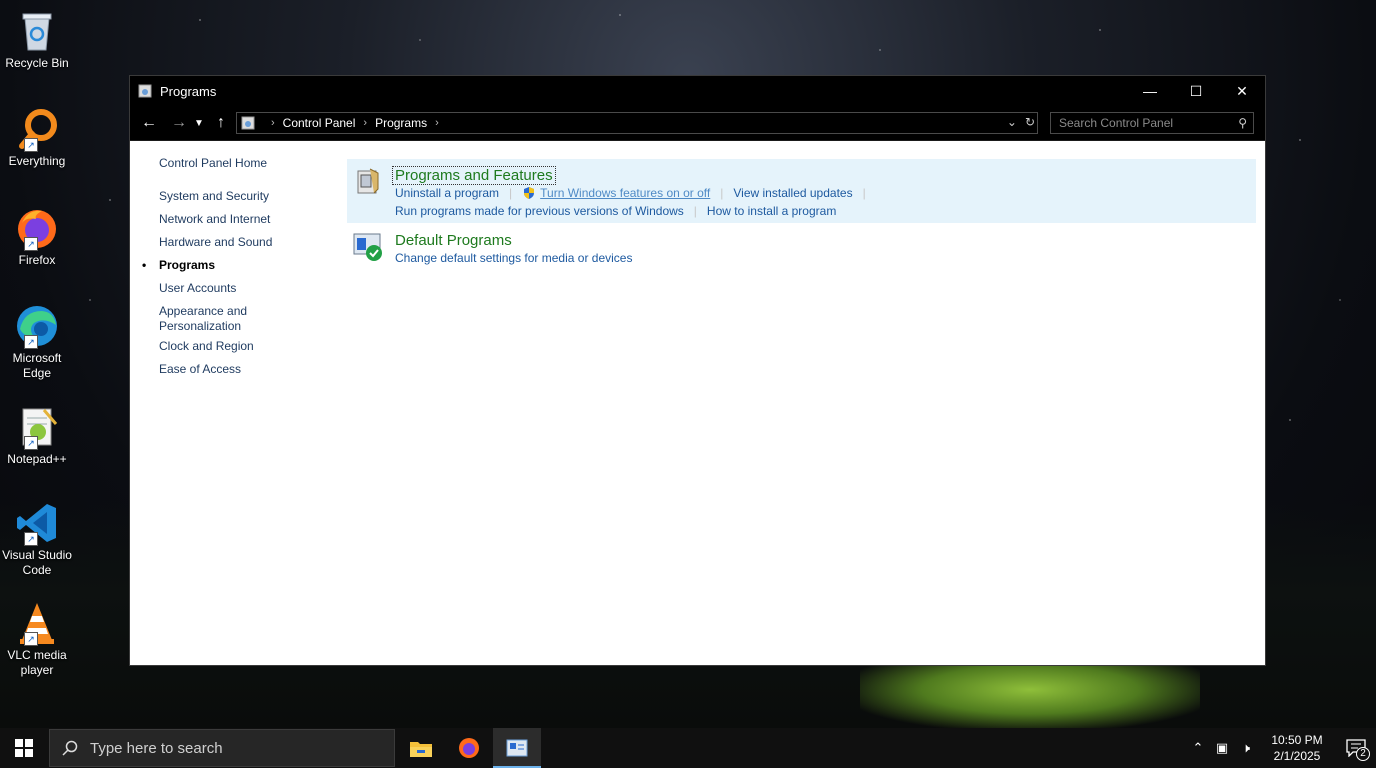 Image resolution: width=1376 pixels, height=768 pixels. Describe the element at coordinates (1242, 91) in the screenshot. I see `close-button: ✕` at that location.